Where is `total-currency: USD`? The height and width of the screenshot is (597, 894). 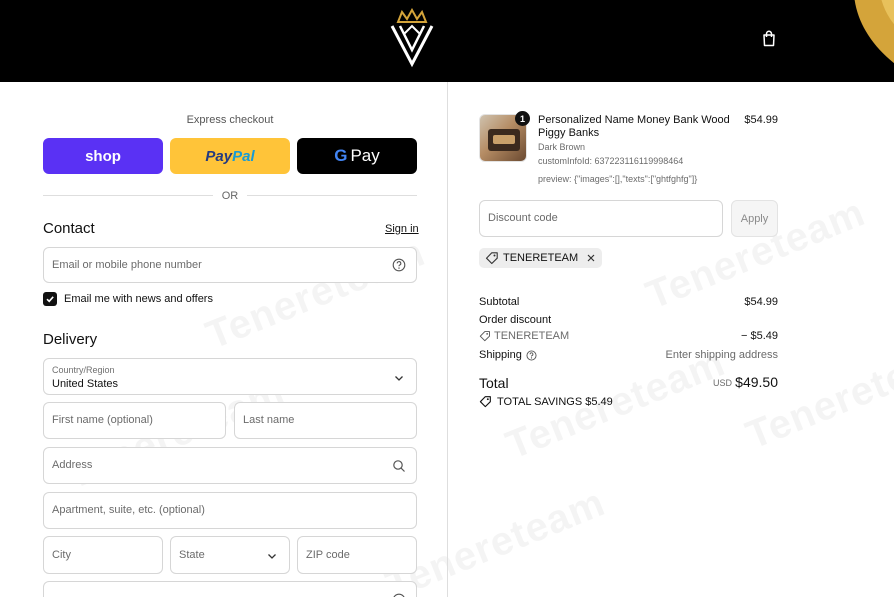
total-currency: USD is located at coordinates (723, 383).